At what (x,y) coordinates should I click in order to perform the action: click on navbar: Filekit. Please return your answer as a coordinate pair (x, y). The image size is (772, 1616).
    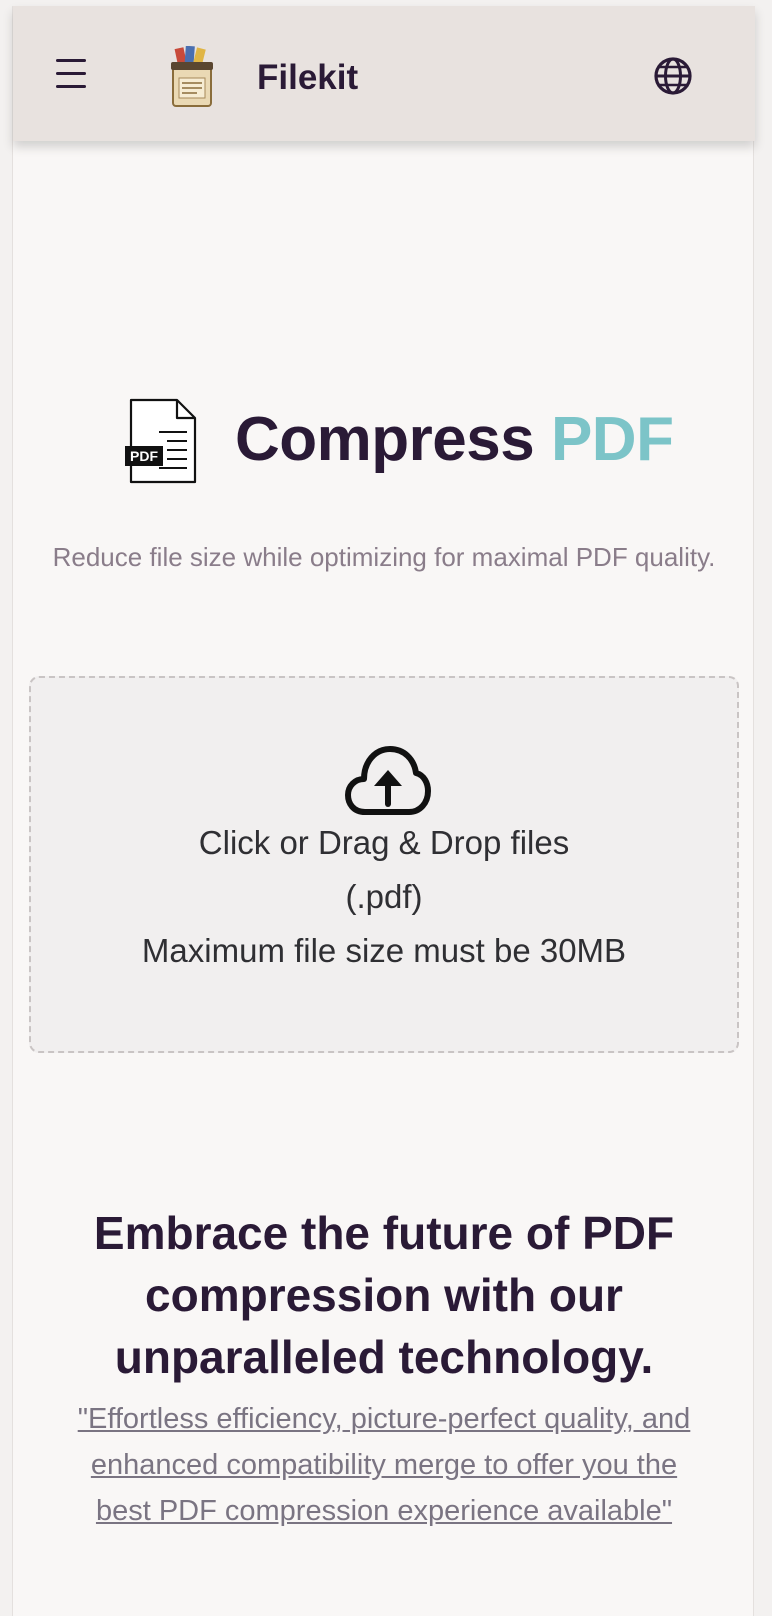
    Looking at the image, I should click on (384, 73).